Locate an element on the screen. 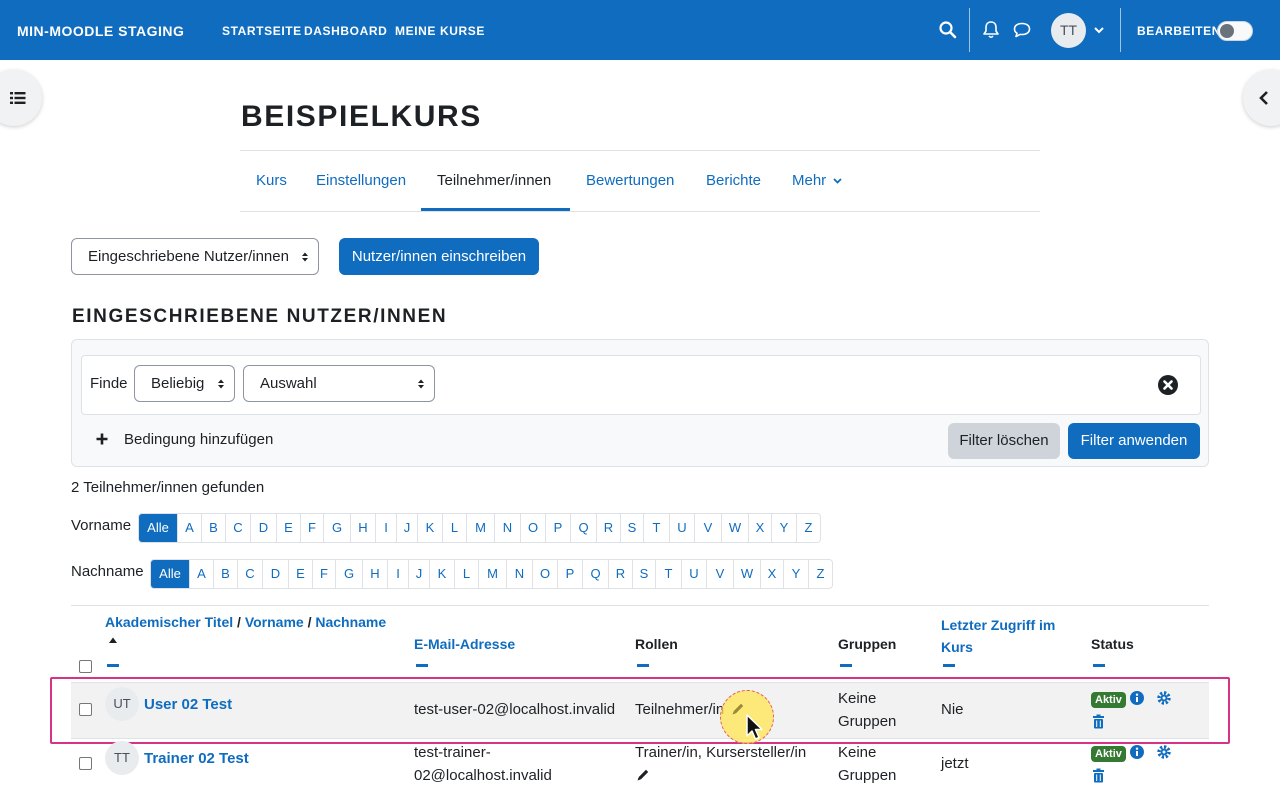  lastname-initial-letter: M is located at coordinates (492, 574).